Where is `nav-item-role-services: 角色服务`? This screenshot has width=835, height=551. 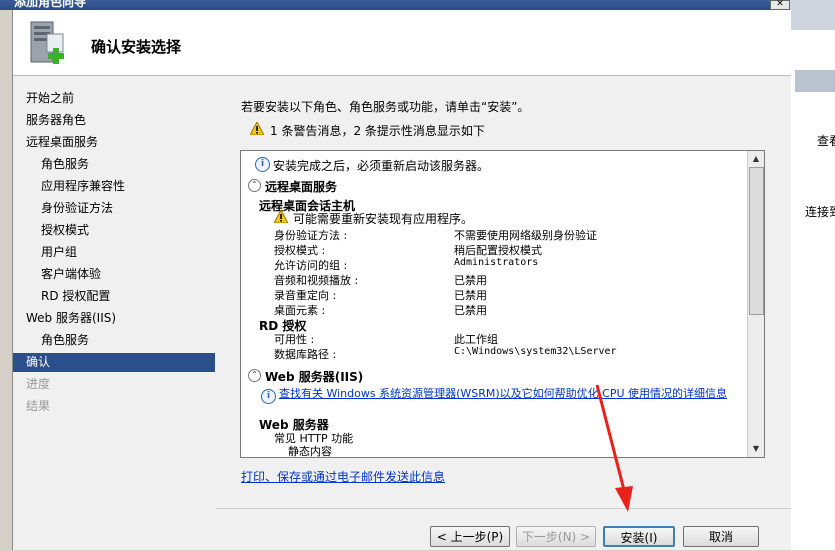
nav-item-role-services: 角色服务 is located at coordinates (65, 164).